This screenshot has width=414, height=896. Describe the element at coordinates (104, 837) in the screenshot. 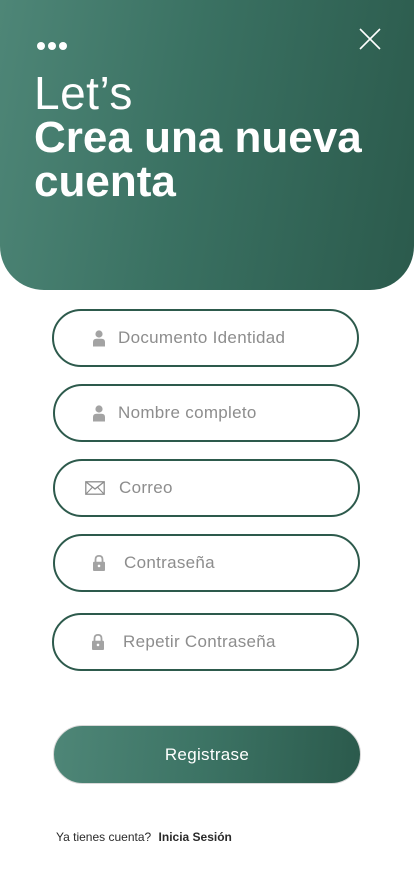

I see `login-prompt-text: Ya tienes cuenta?` at that location.